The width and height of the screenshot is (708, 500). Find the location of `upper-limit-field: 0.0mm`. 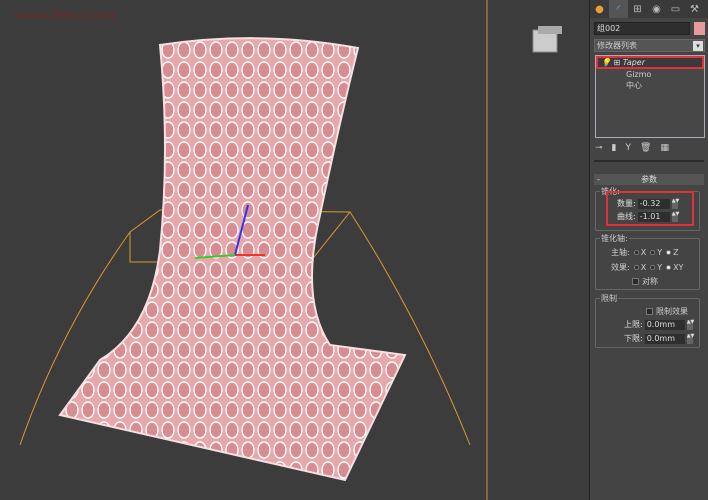

upper-limit-field: 0.0mm is located at coordinates (664, 324).